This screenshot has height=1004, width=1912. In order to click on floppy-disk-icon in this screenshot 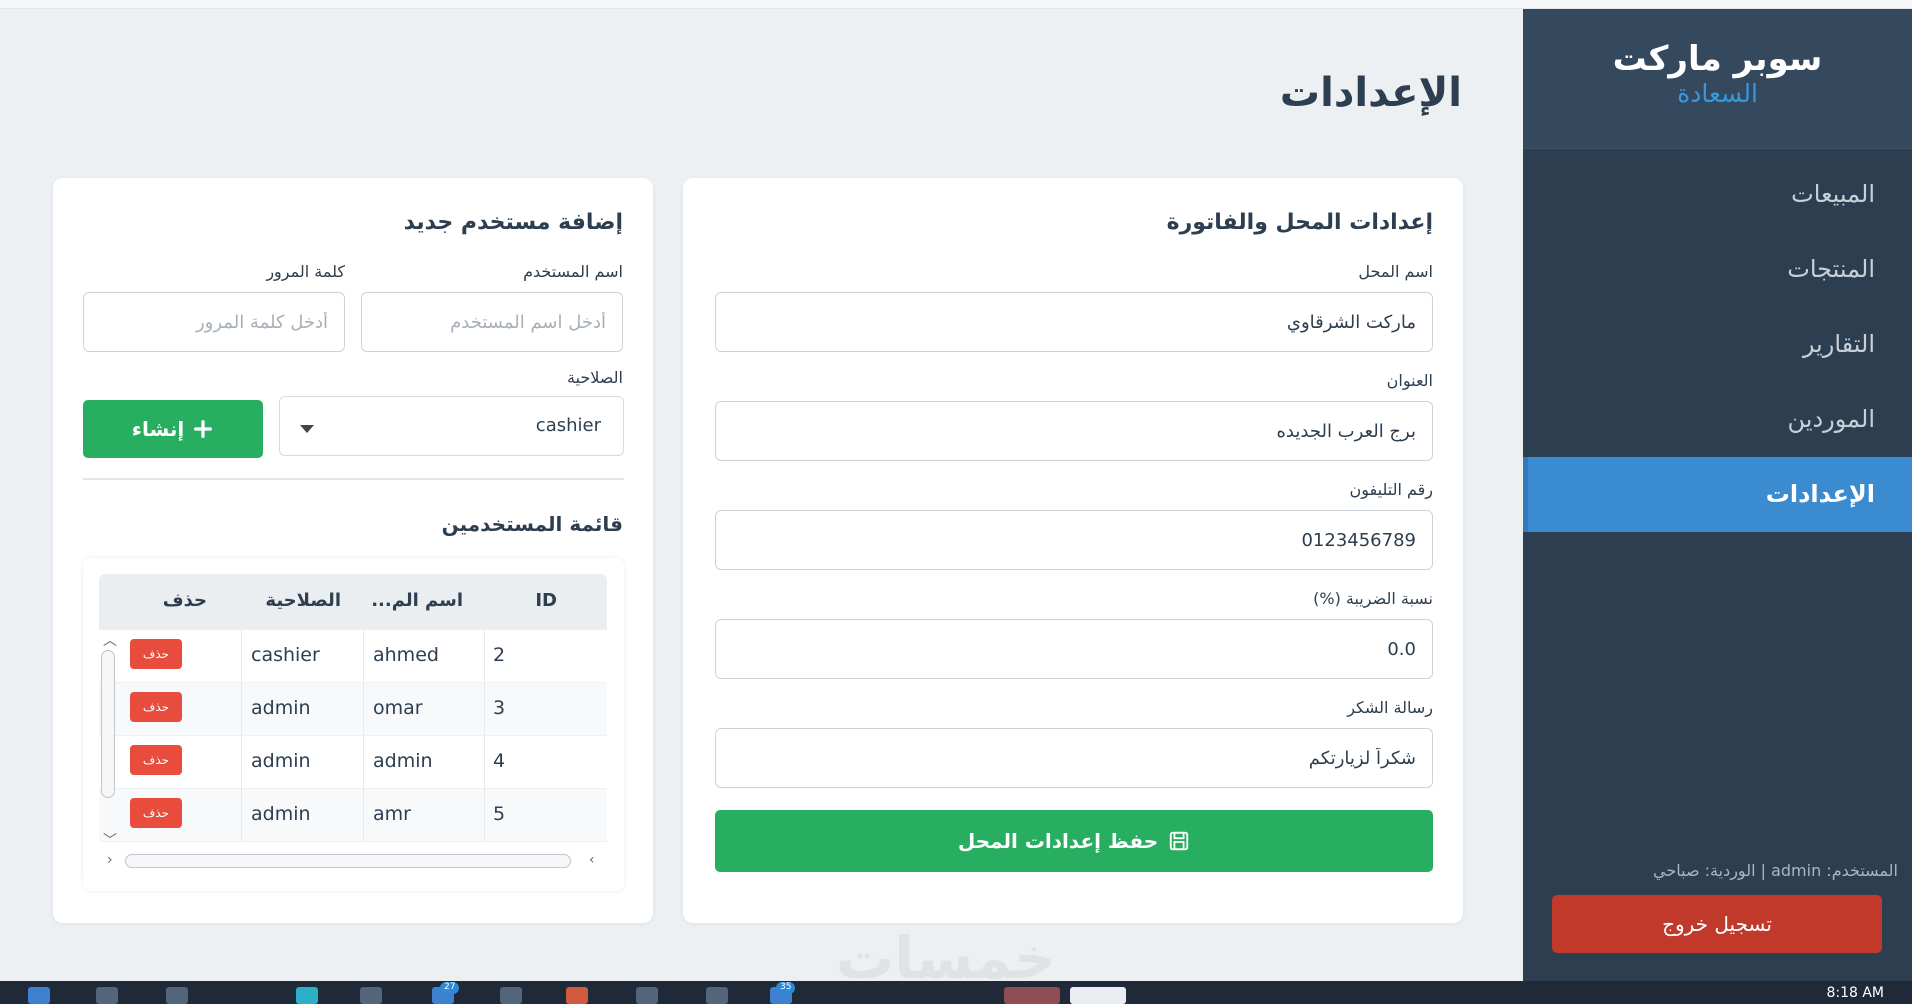, I will do `click(1179, 841)`.